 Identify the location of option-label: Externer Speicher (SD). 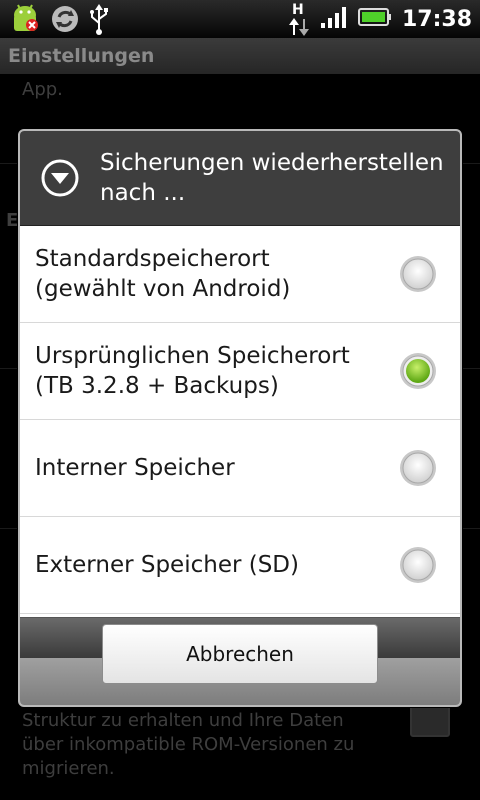
(167, 565).